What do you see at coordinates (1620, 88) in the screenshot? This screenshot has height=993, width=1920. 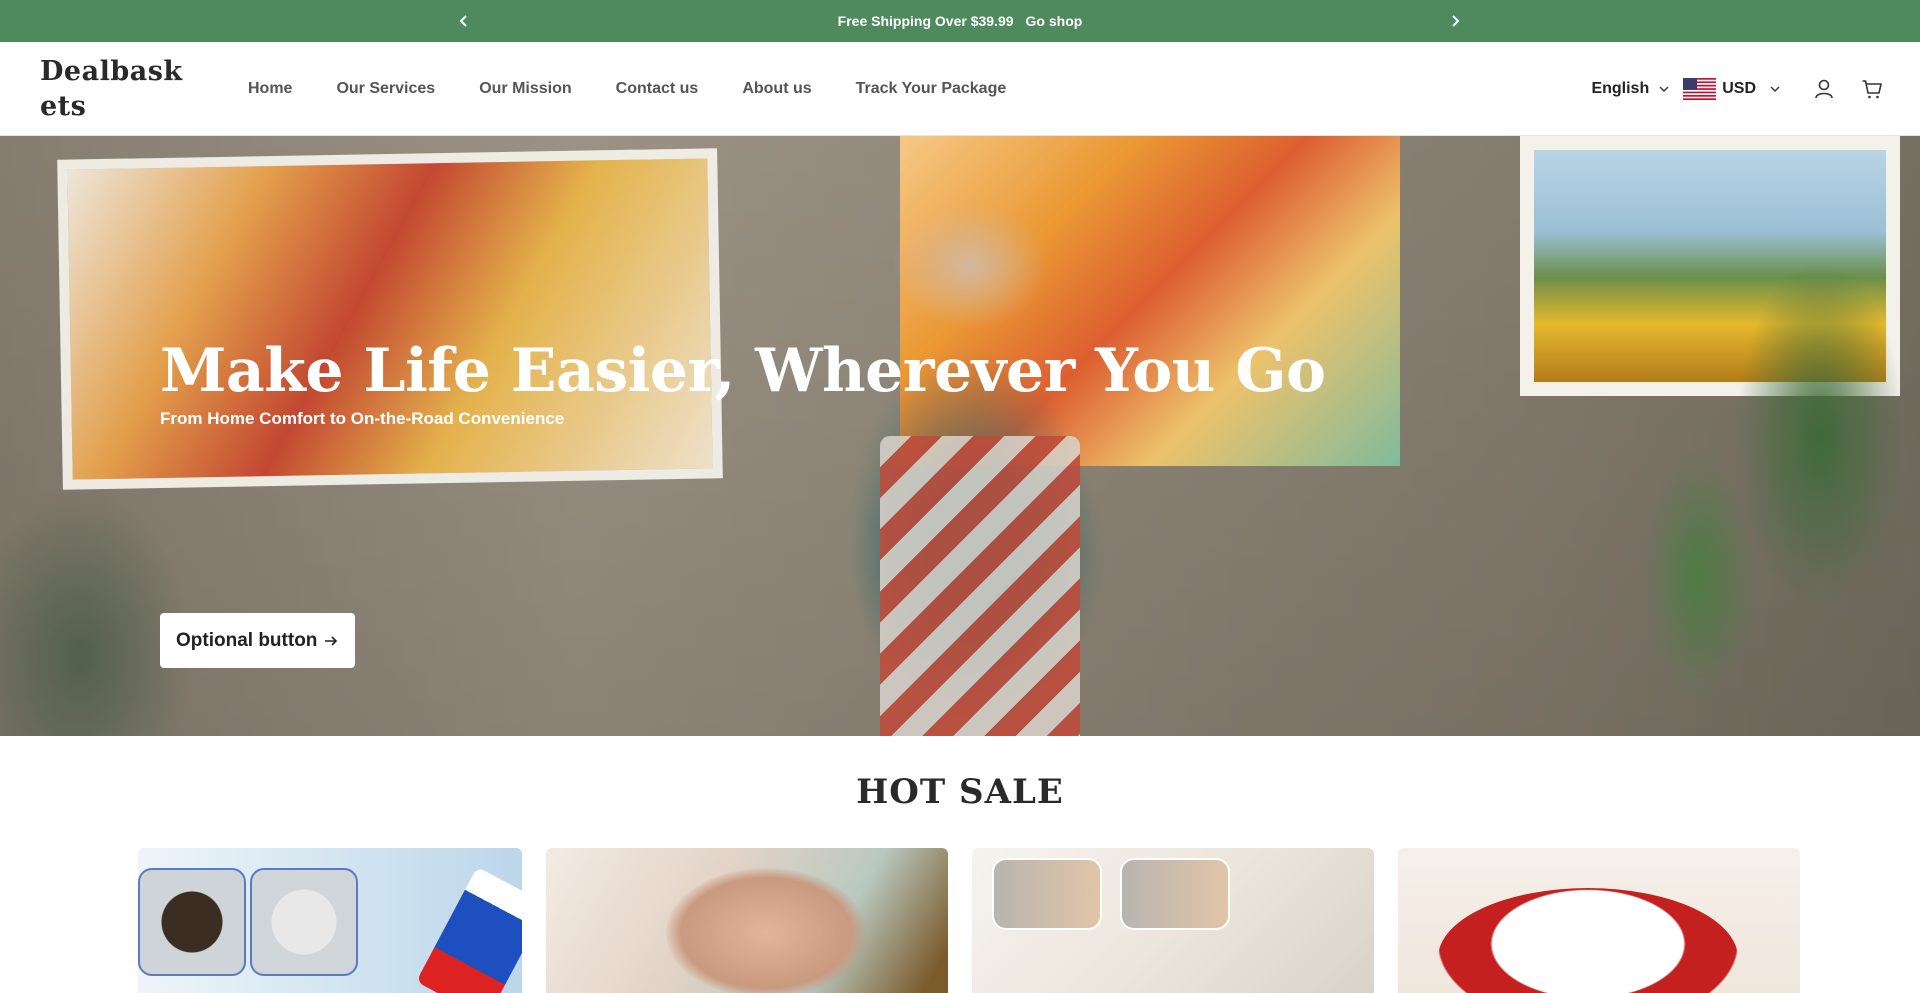 I see `language-label: English` at bounding box center [1620, 88].